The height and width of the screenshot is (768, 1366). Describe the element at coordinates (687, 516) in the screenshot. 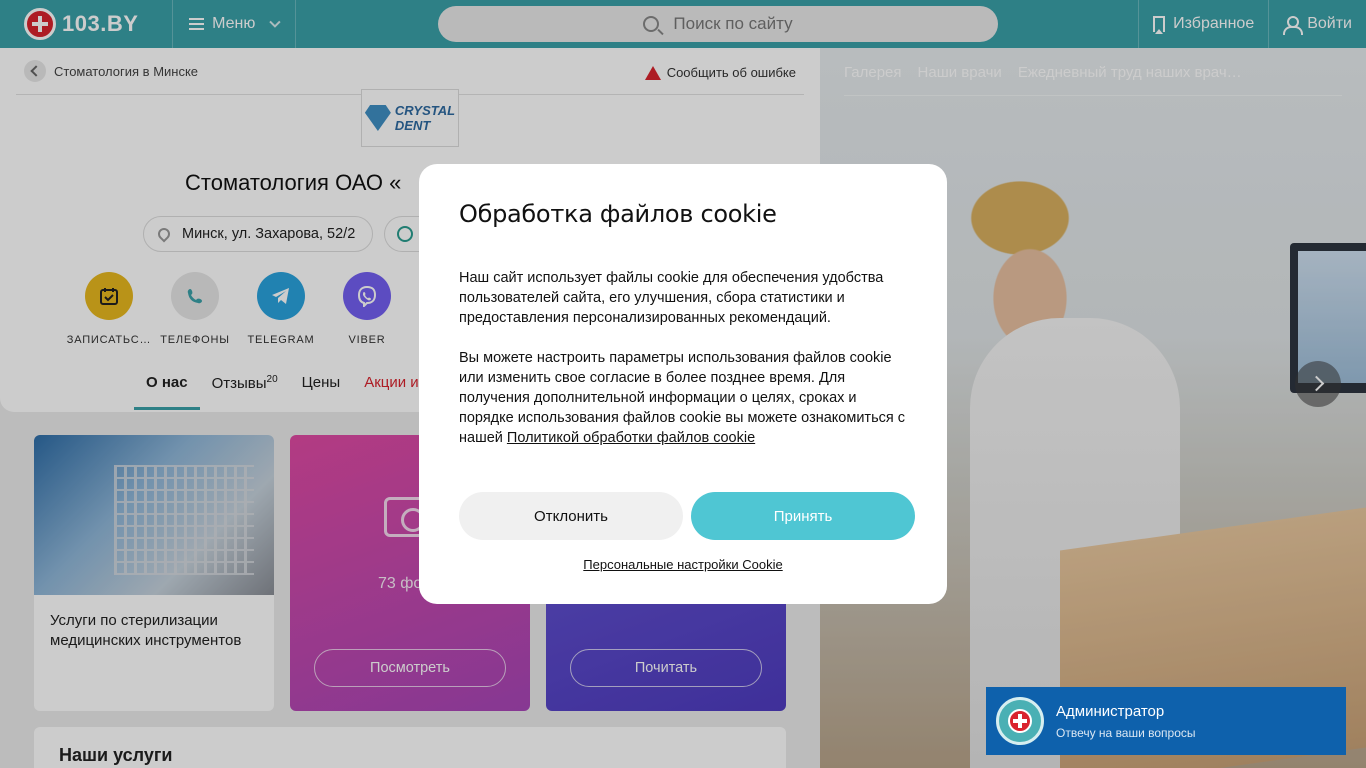

I see `cookie-buttons: Отклонить Принять` at that location.